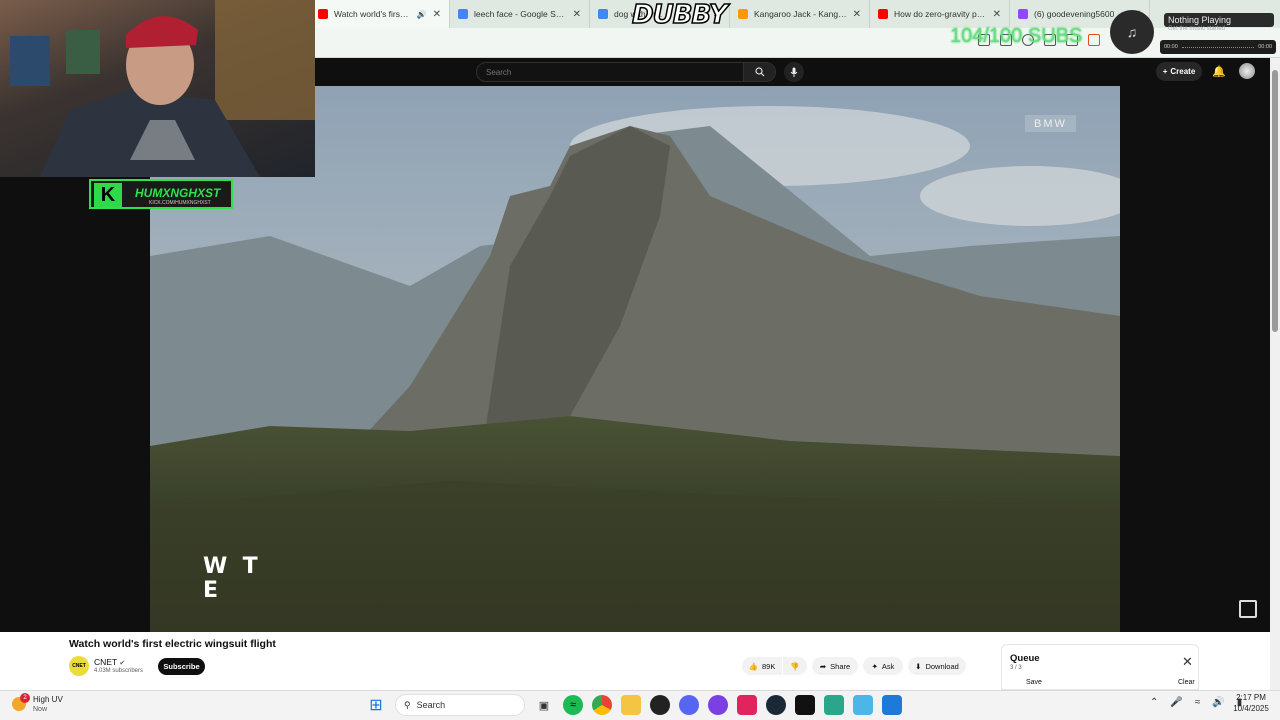  I want to click on create-label: Create, so click(1183, 71).